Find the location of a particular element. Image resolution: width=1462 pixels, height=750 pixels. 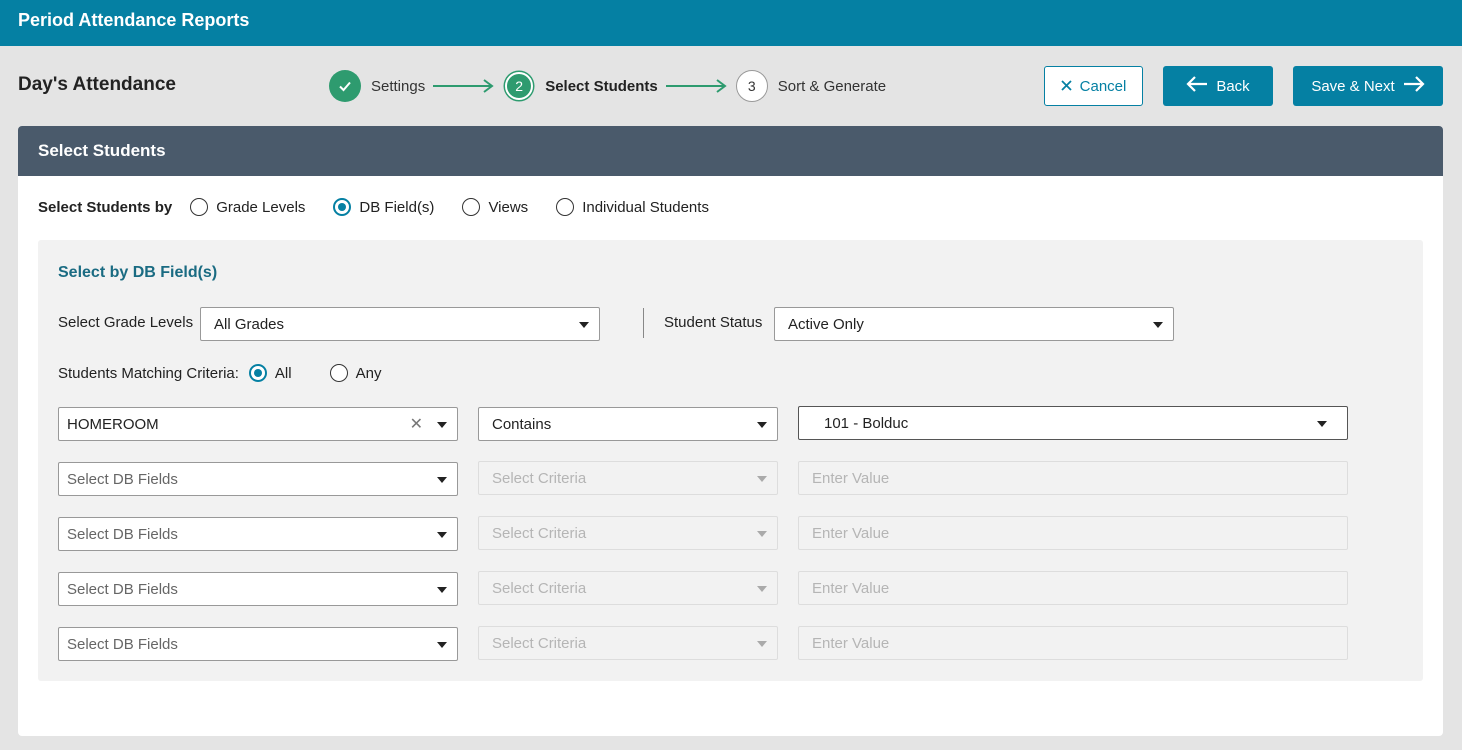

step-2-indicator: 2 is located at coordinates (519, 86).